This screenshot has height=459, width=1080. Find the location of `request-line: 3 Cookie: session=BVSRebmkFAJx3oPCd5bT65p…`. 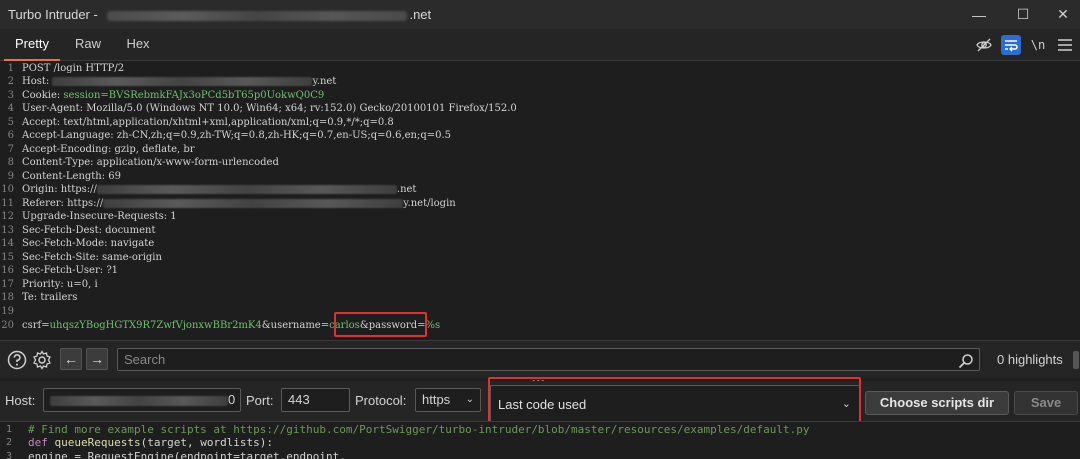

request-line: 3 Cookie: session=BVSRebmkFAJx3oPCd5bT65p… is located at coordinates (166, 95).